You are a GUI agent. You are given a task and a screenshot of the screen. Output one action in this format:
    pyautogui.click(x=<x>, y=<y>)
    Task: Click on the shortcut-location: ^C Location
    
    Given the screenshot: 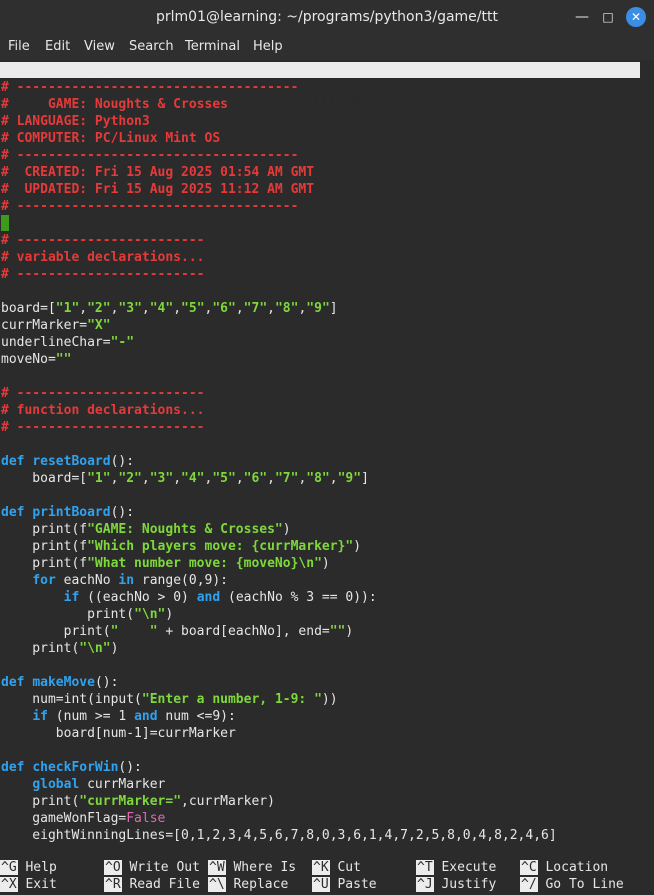 What is the action you would take?
    pyautogui.click(x=564, y=867)
    